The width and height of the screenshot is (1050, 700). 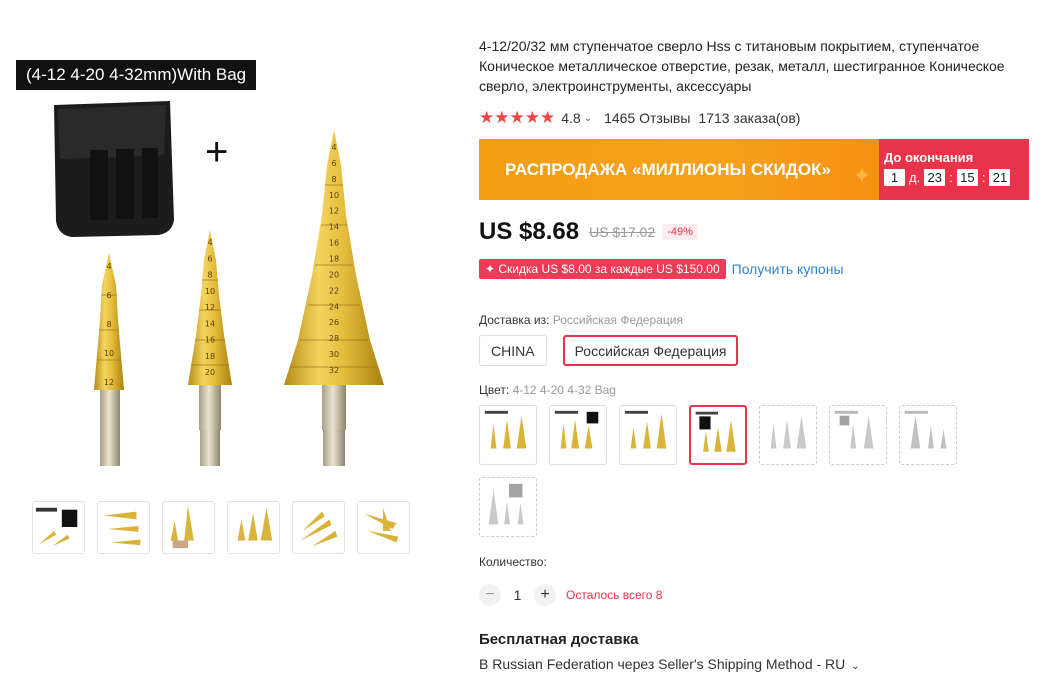 I want to click on rating-row: ★★★★★ 4.8 ⌄ 1465 Отзывы 1713 заказа(ов), so click(x=755, y=118).